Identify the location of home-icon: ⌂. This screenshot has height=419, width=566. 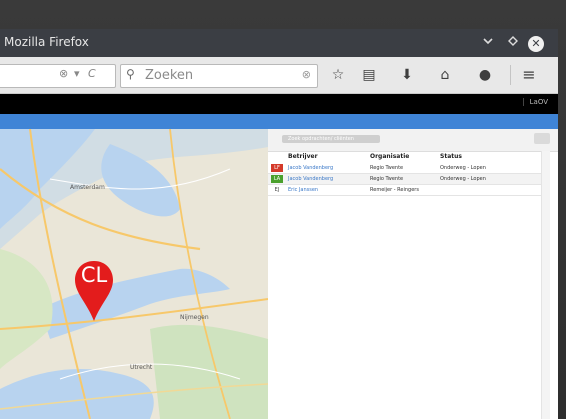
(445, 75).